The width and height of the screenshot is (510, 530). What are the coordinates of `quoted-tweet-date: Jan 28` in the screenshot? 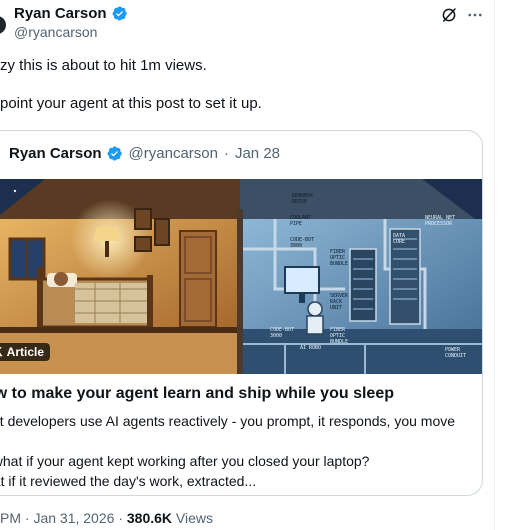 It's located at (257, 153).